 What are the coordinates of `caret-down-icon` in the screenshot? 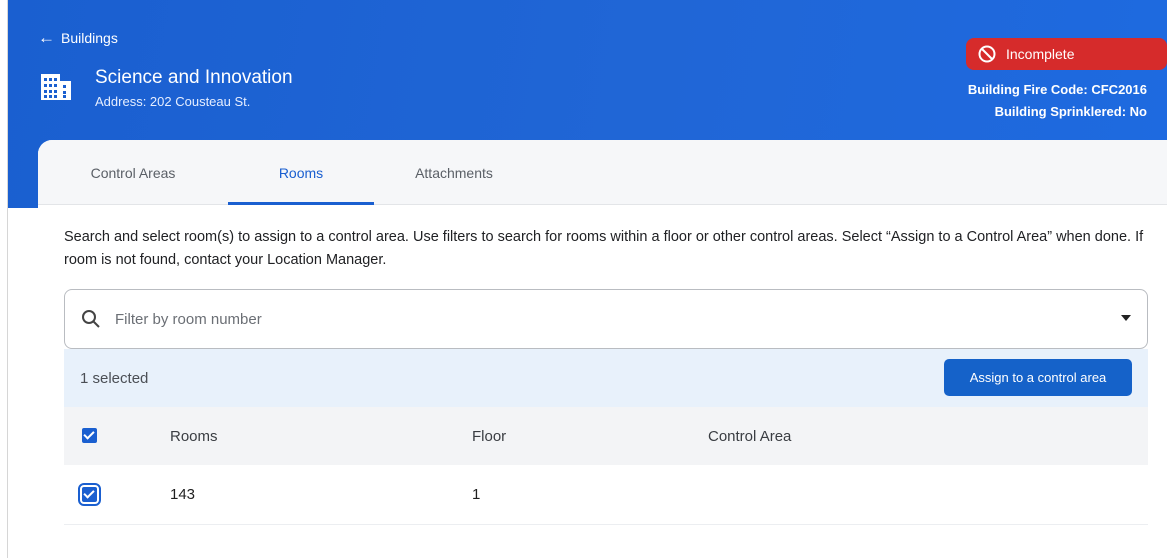 It's located at (1126, 318).